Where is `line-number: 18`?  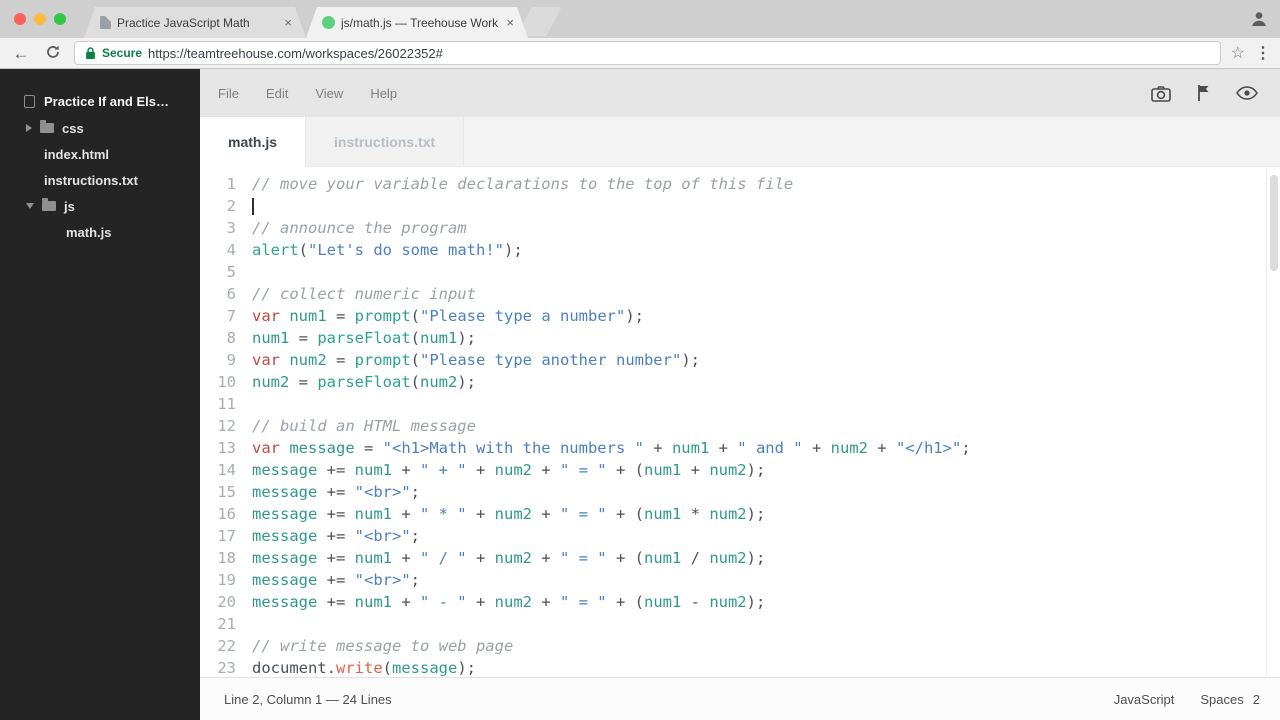
line-number: 18 is located at coordinates (226, 558).